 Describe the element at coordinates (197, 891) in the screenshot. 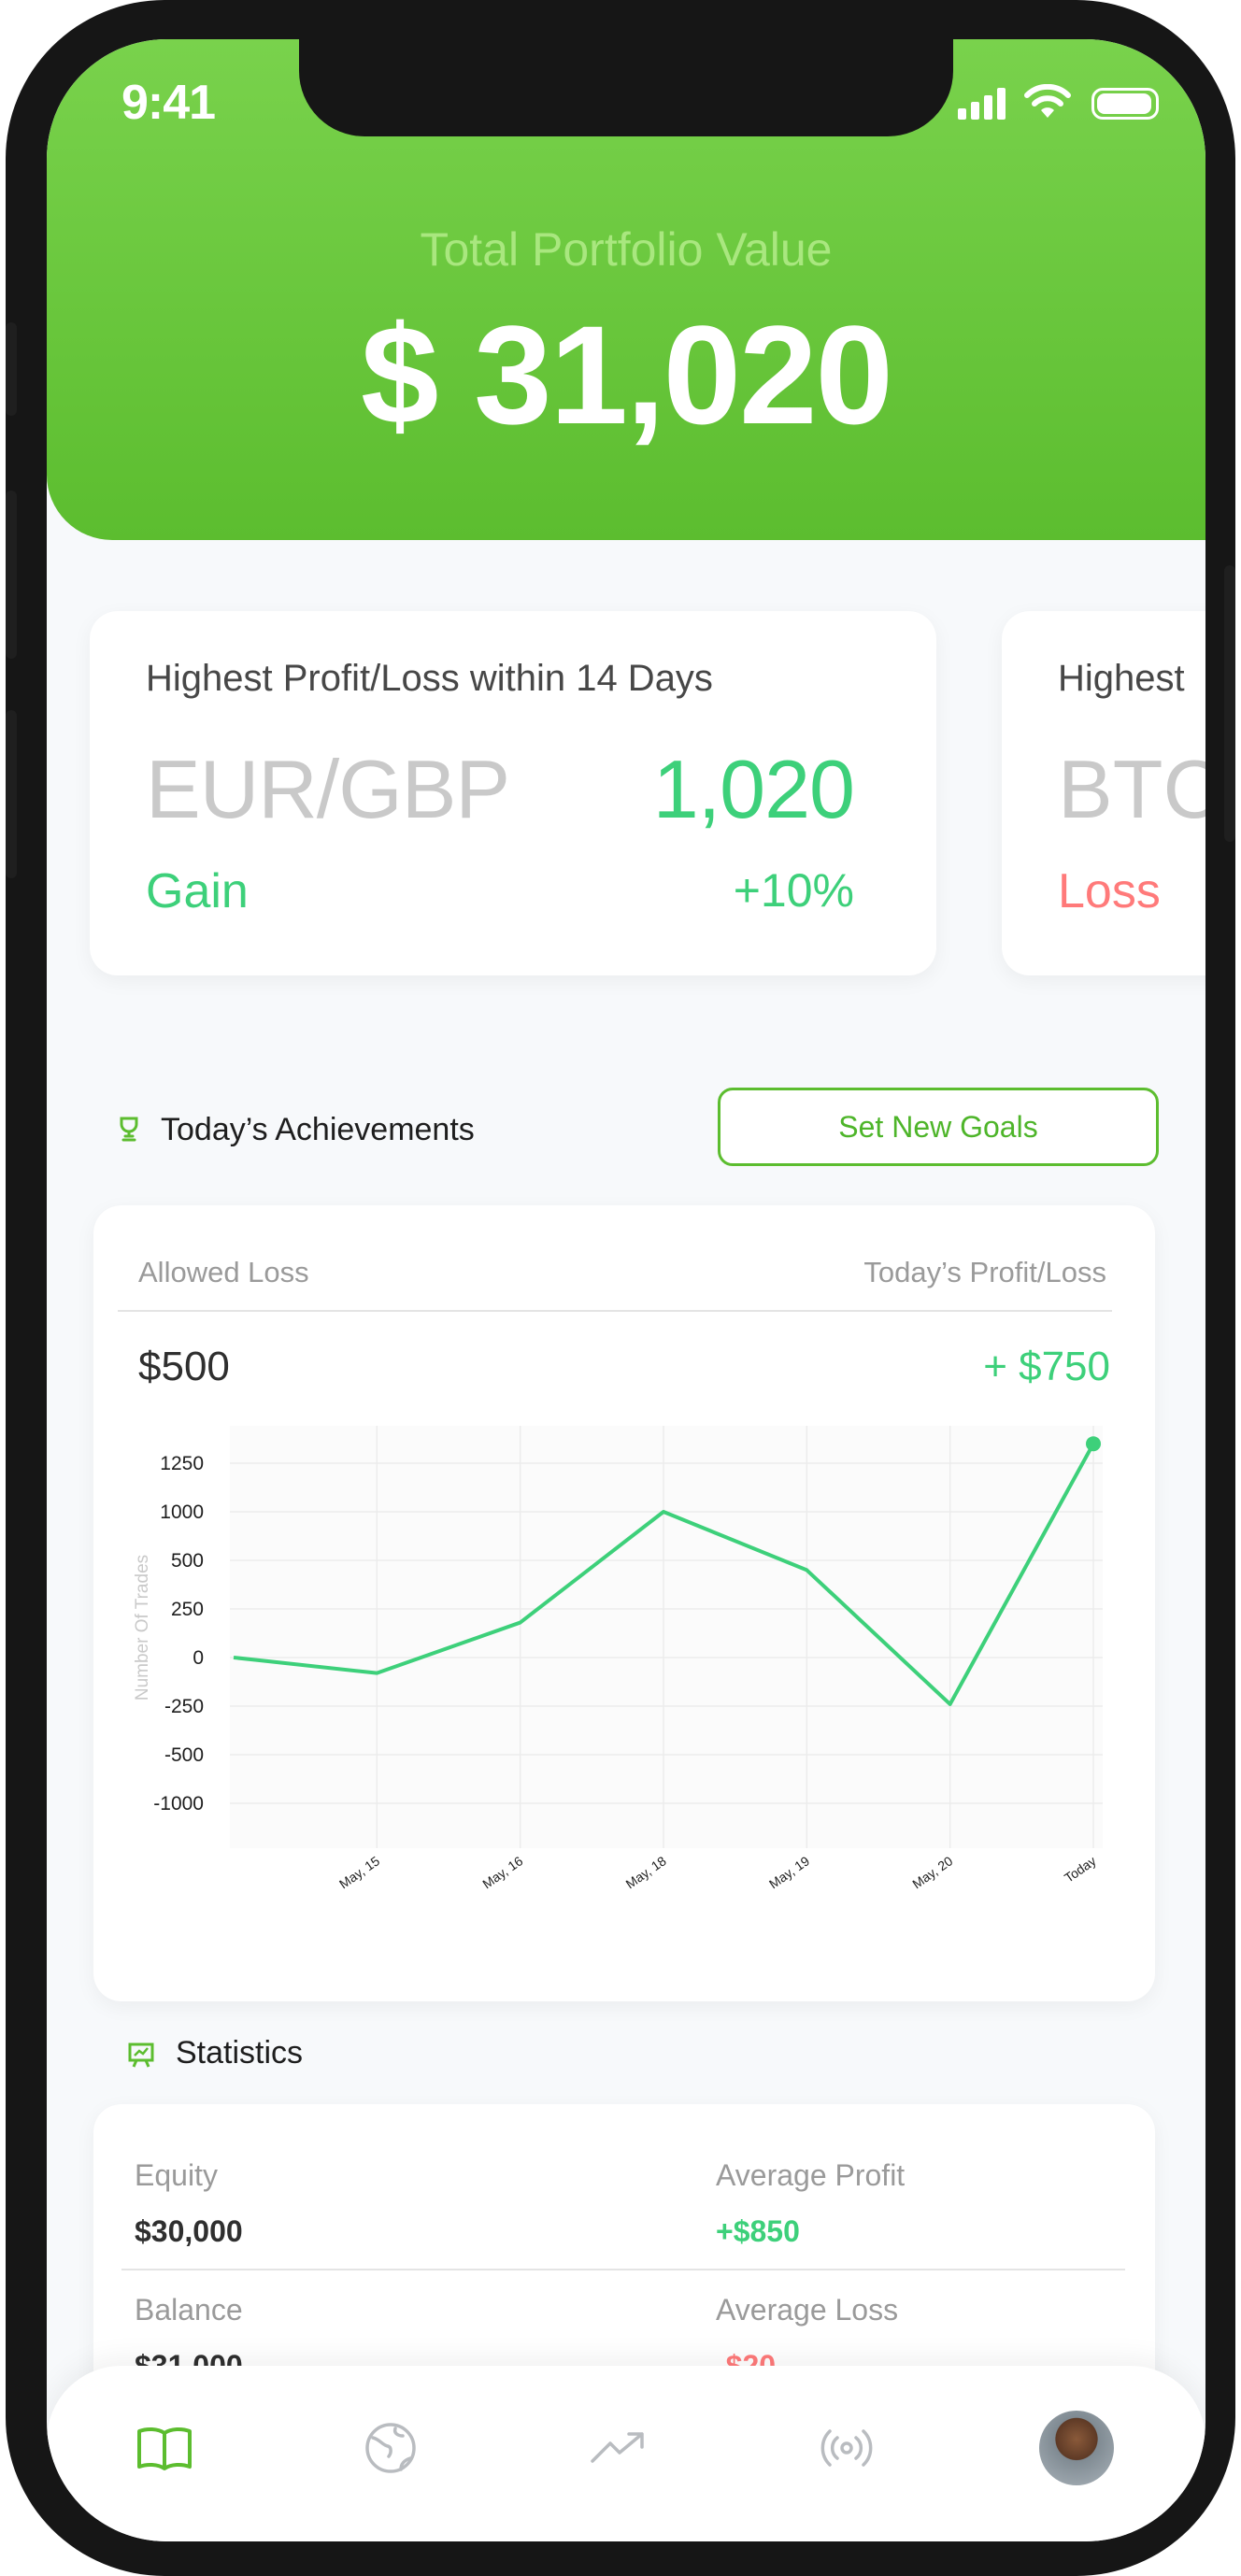

I see `gain-label: Gain` at that location.